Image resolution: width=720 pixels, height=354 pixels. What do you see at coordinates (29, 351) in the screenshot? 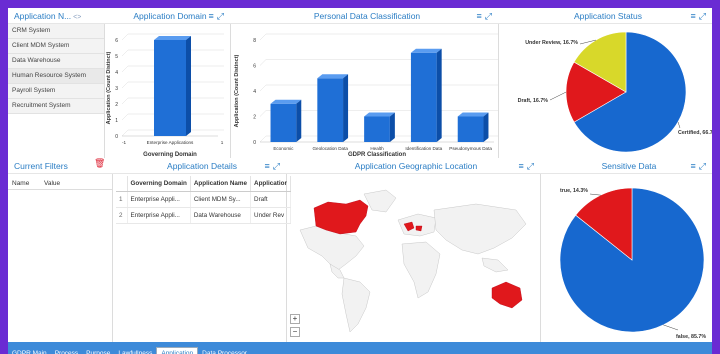
I see `tab-gdpr-main: GDPR Main` at bounding box center [29, 351].